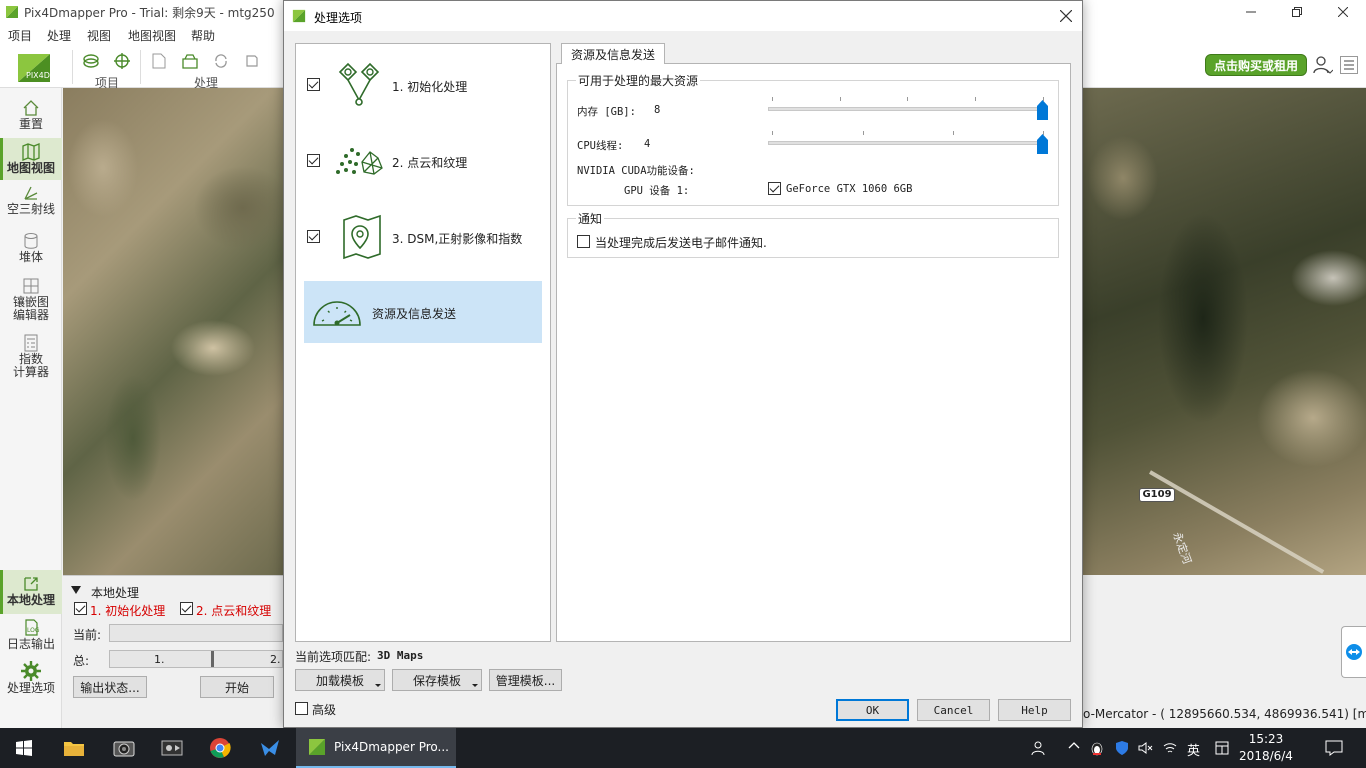  I want to click on sidebar-item-label: 空三射线, so click(30, 209).